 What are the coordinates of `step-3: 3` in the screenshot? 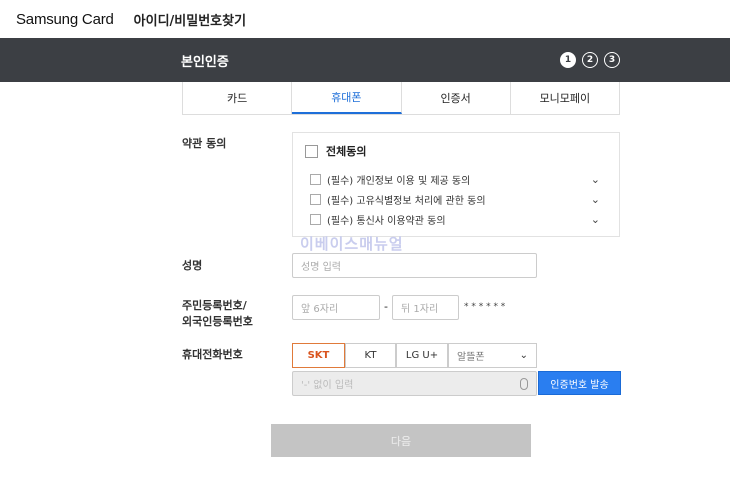 It's located at (612, 60).